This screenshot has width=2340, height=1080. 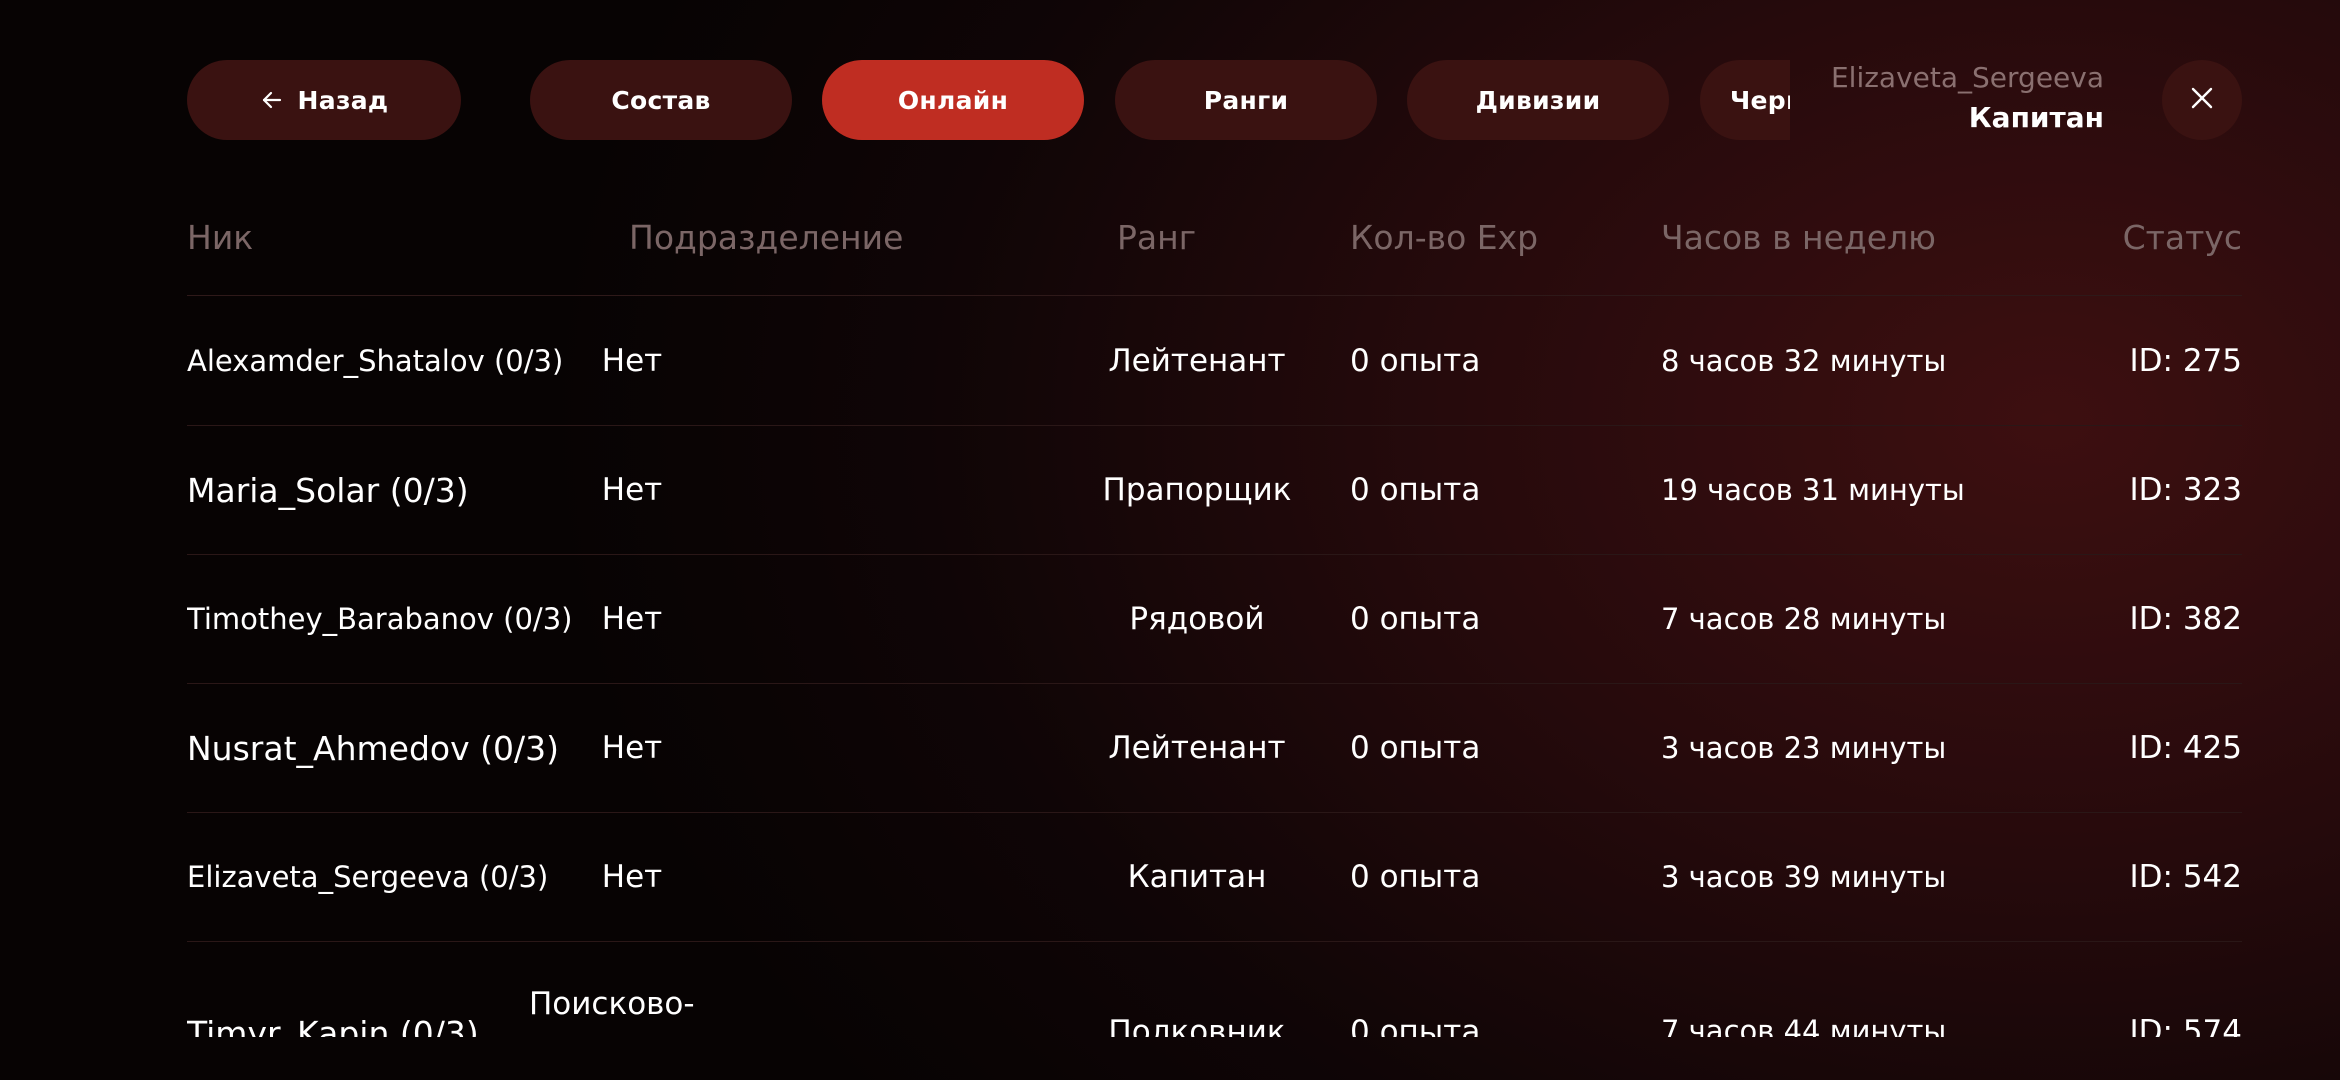 What do you see at coordinates (612, 1004) in the screenshot?
I see `cell-division: Поисково-` at bounding box center [612, 1004].